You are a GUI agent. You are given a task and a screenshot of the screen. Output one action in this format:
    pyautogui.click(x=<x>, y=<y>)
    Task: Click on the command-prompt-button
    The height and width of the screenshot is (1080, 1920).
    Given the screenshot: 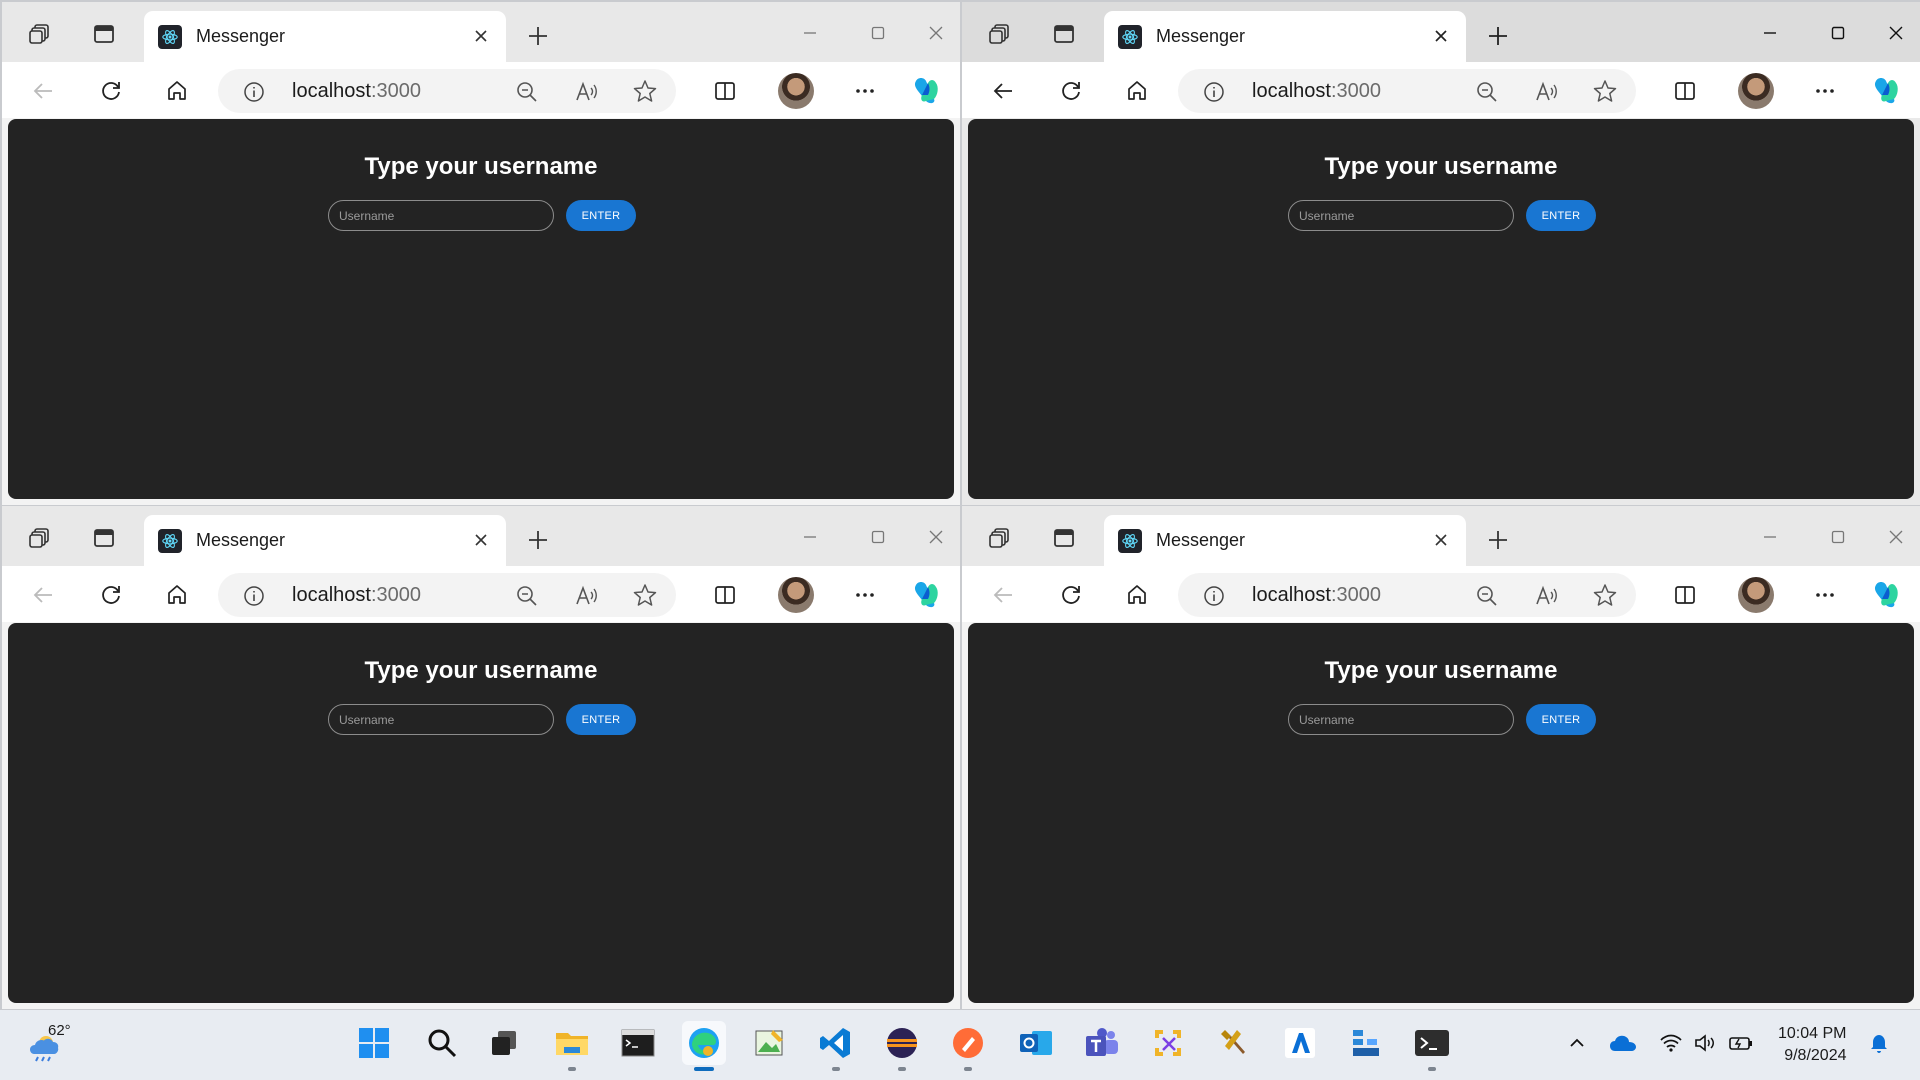 What is the action you would take?
    pyautogui.click(x=638, y=1043)
    